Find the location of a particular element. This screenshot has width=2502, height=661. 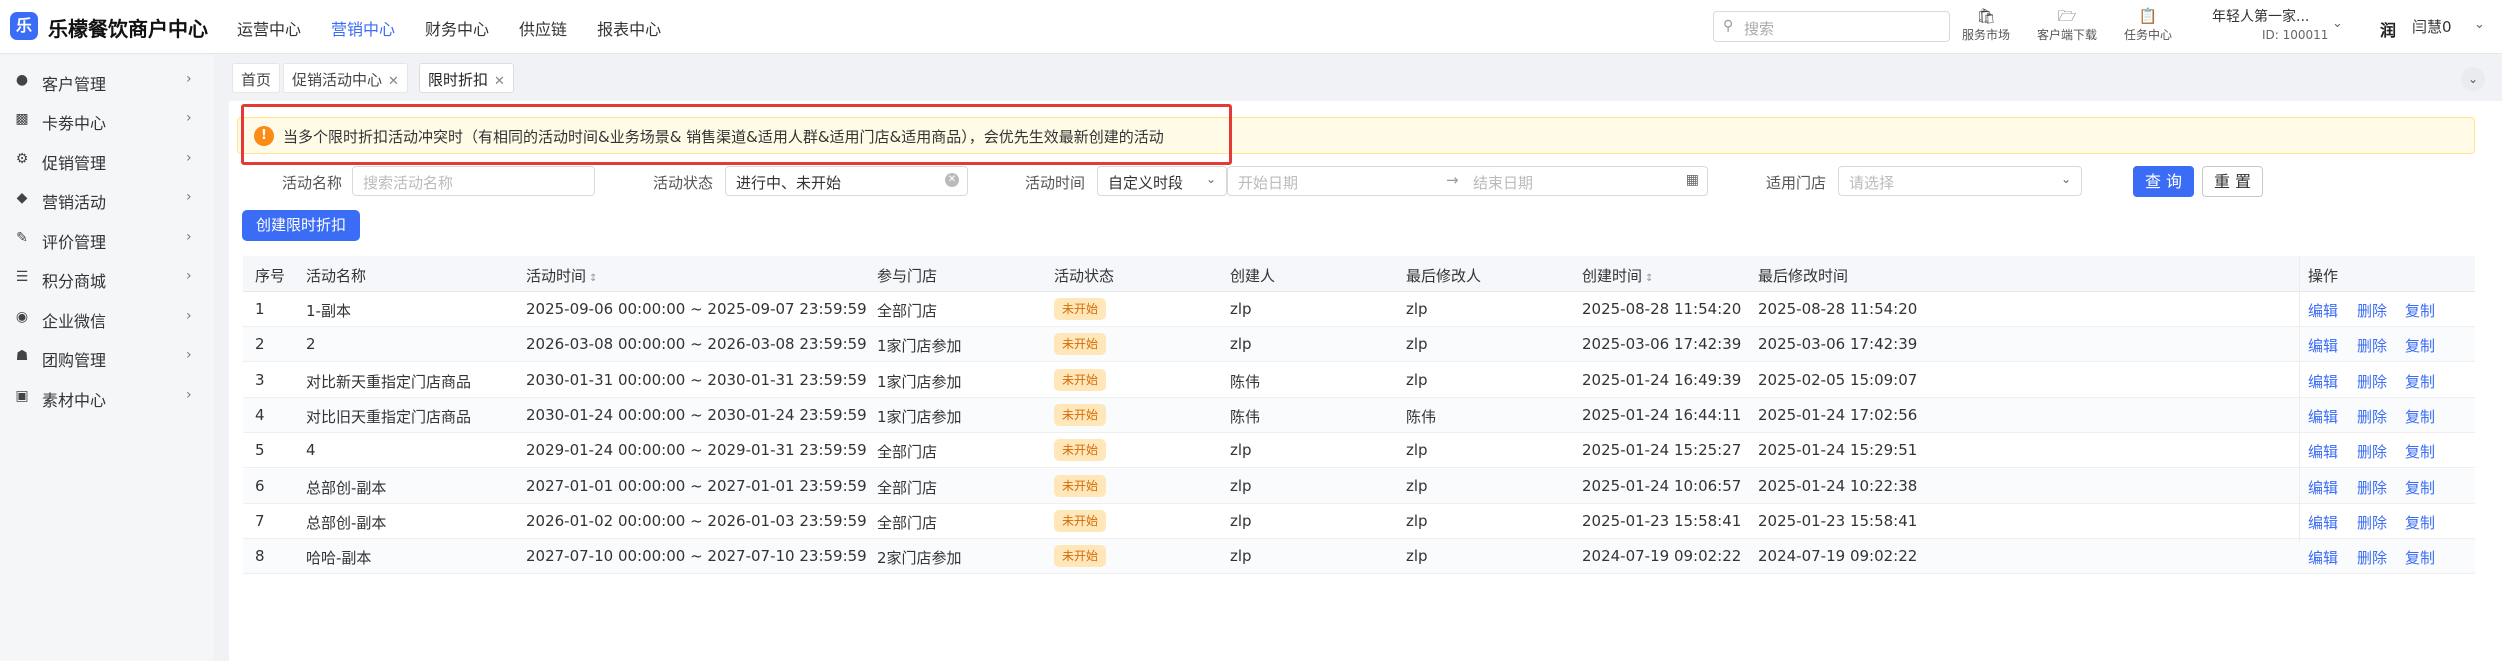

app-logo-icon: 乐 is located at coordinates (24, 26).